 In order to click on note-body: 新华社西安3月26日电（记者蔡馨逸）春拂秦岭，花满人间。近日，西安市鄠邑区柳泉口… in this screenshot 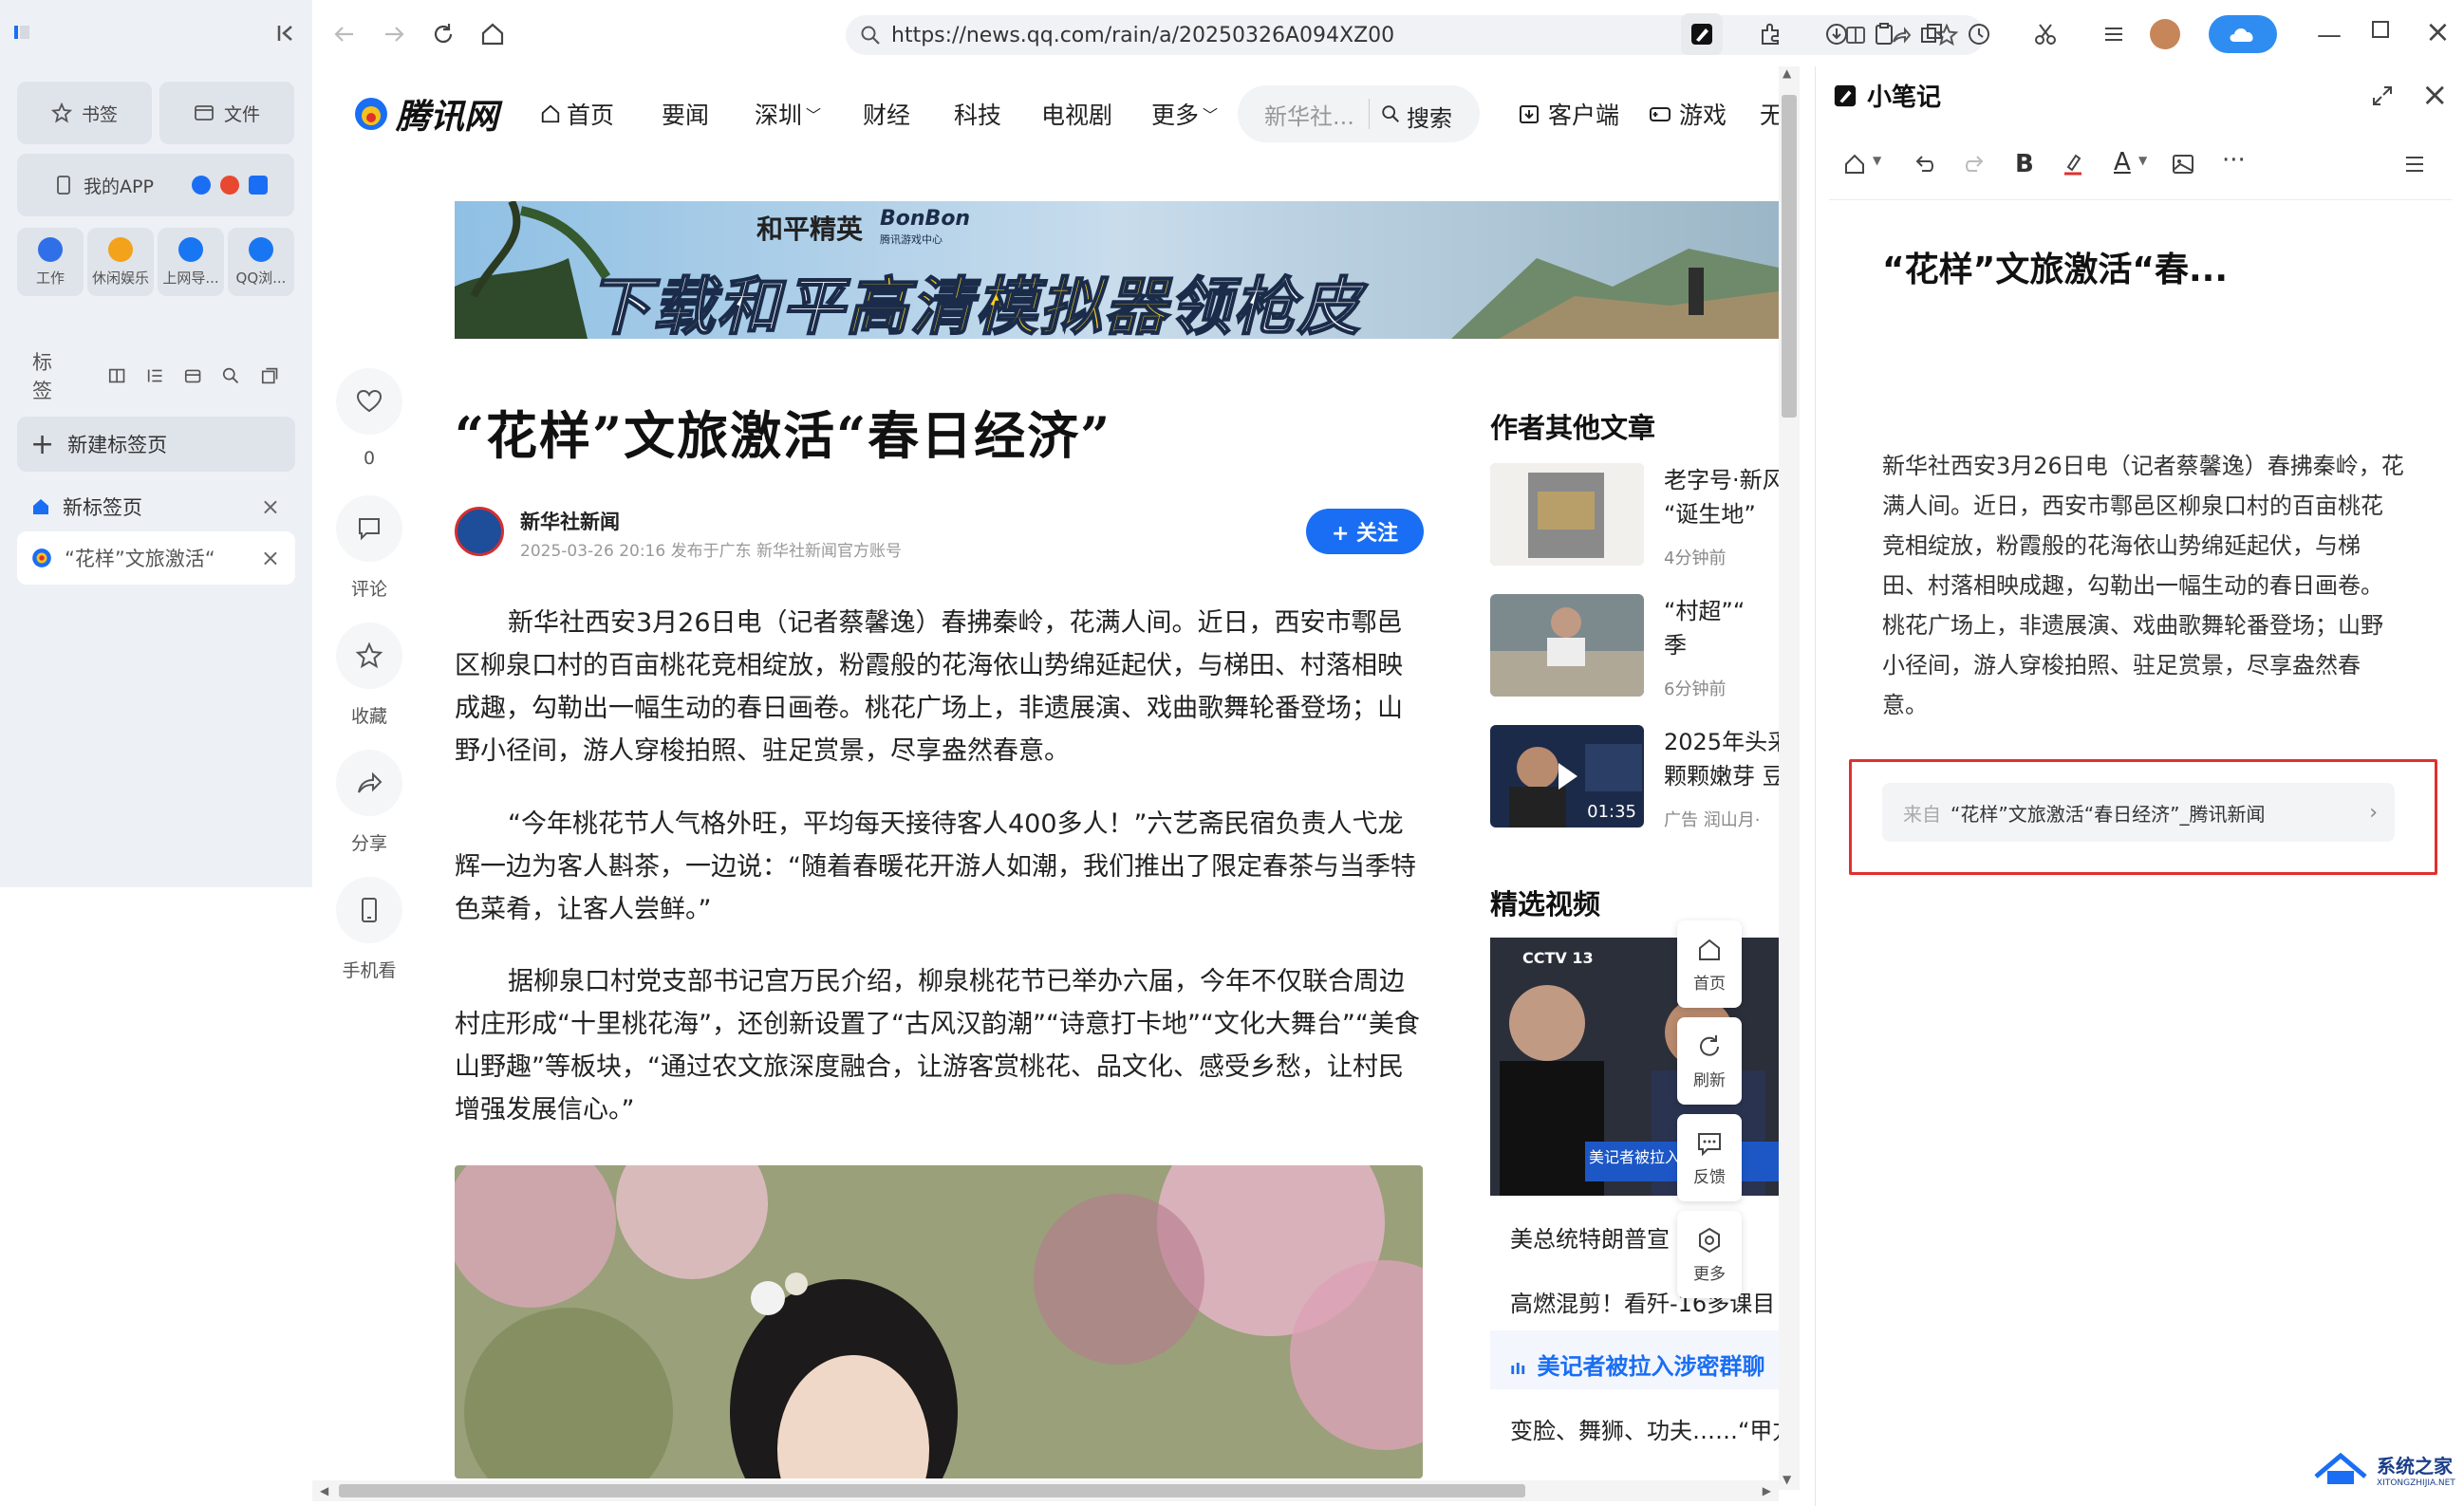, I will do `click(2143, 585)`.